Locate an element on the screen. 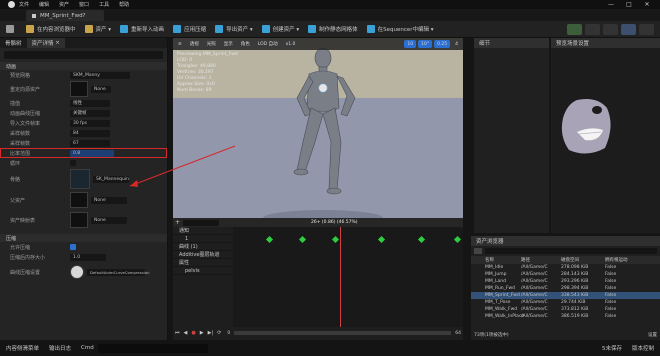 This screenshot has height=356, width=660. menu-tools: 工具 is located at coordinates (104, 4).